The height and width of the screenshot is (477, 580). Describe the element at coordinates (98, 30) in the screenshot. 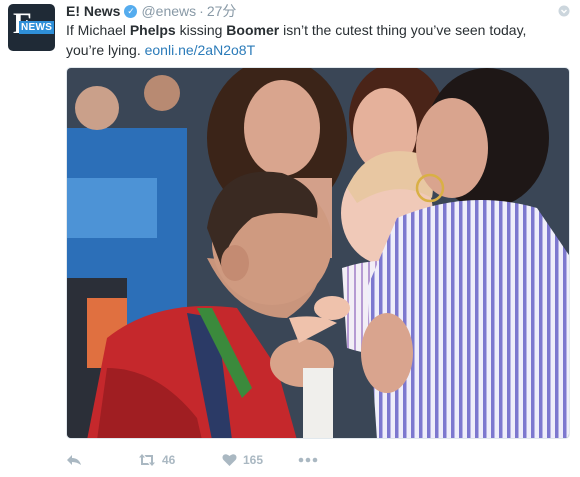

I see `tweet-text-part: If Michael` at that location.